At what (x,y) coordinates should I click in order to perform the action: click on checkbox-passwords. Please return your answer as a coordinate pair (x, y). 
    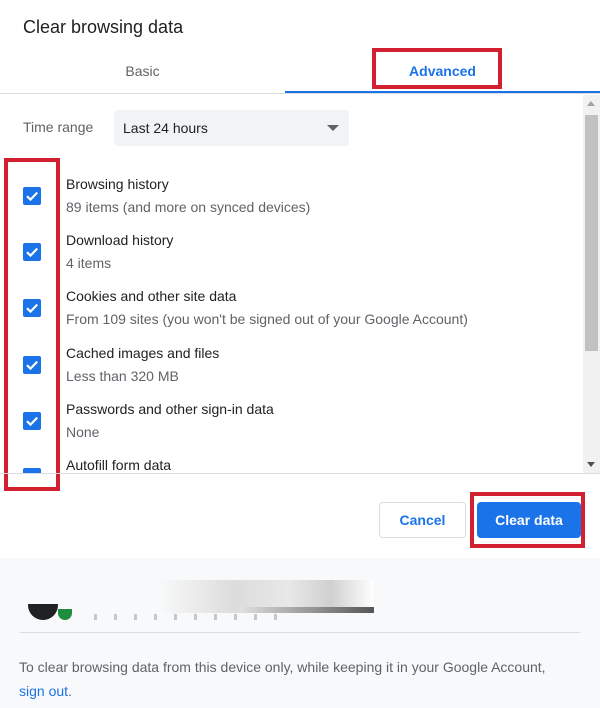
    Looking at the image, I should click on (32, 421).